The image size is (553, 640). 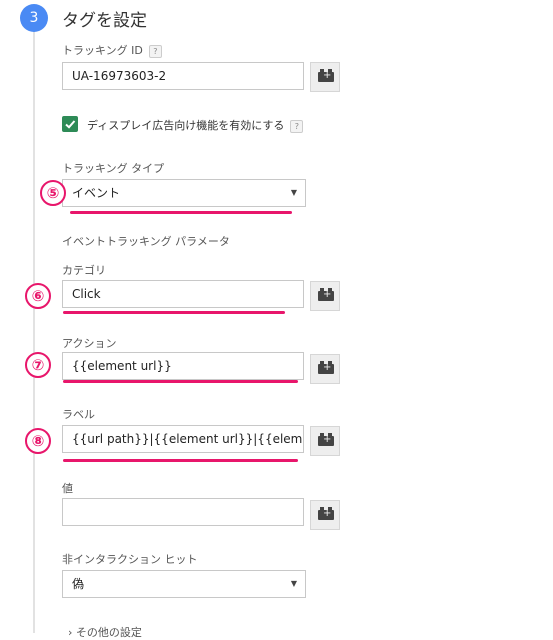 I want to click on value-input, so click(x=183, y=512).